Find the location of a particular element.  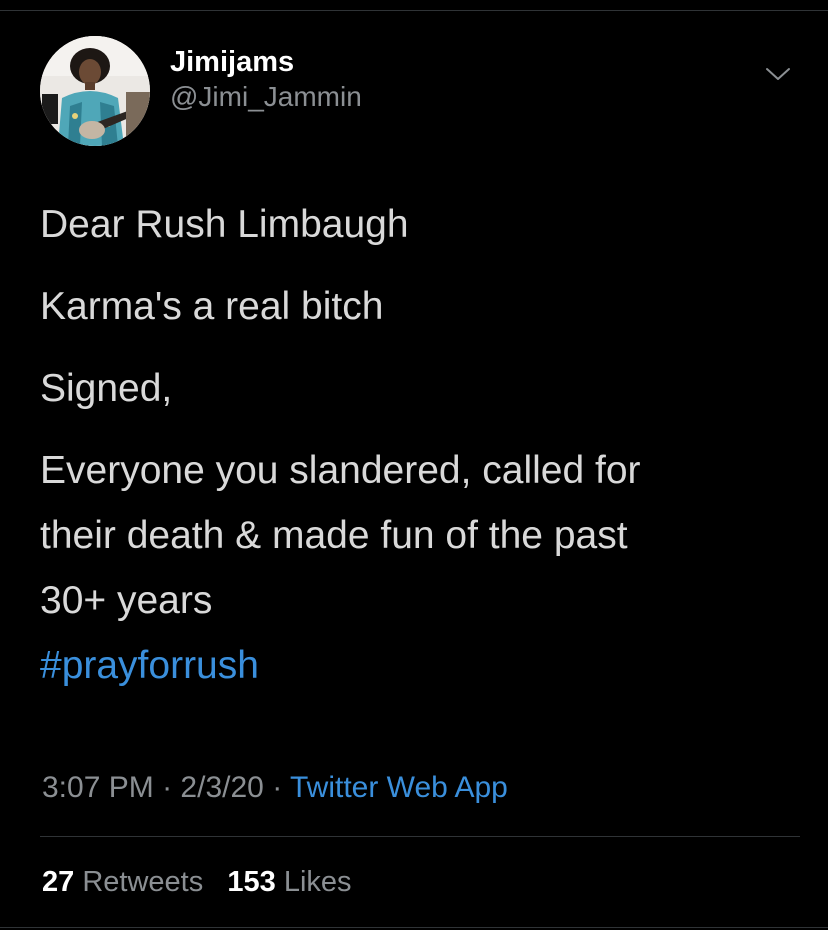

tweet-line: Dear Rush Limbaugh is located at coordinates (224, 224).